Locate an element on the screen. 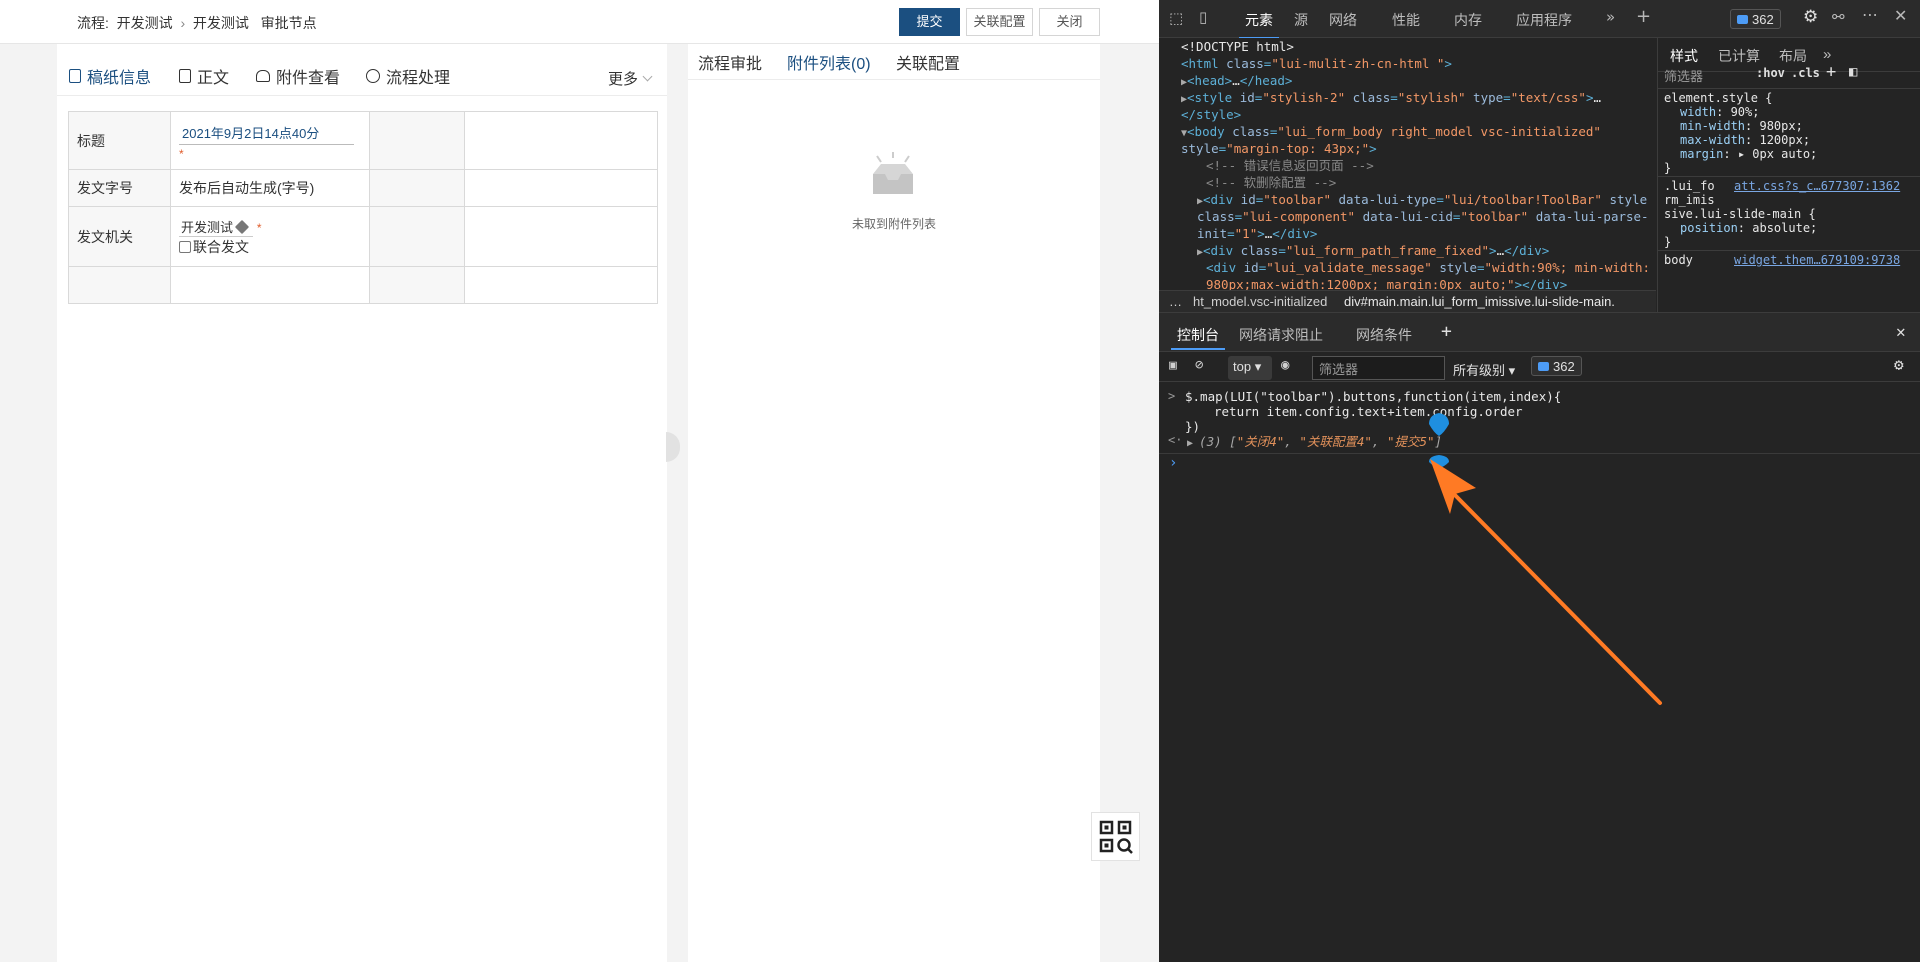  relation-config-button: 关联配置 is located at coordinates (999, 22).